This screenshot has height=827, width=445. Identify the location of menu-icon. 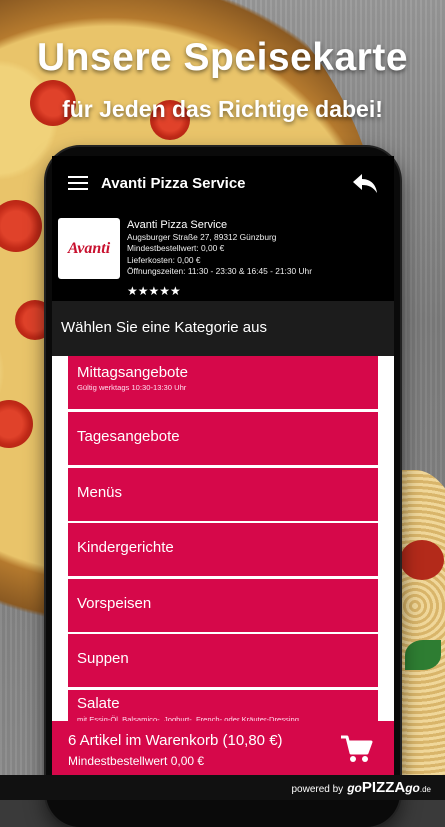
(78, 183).